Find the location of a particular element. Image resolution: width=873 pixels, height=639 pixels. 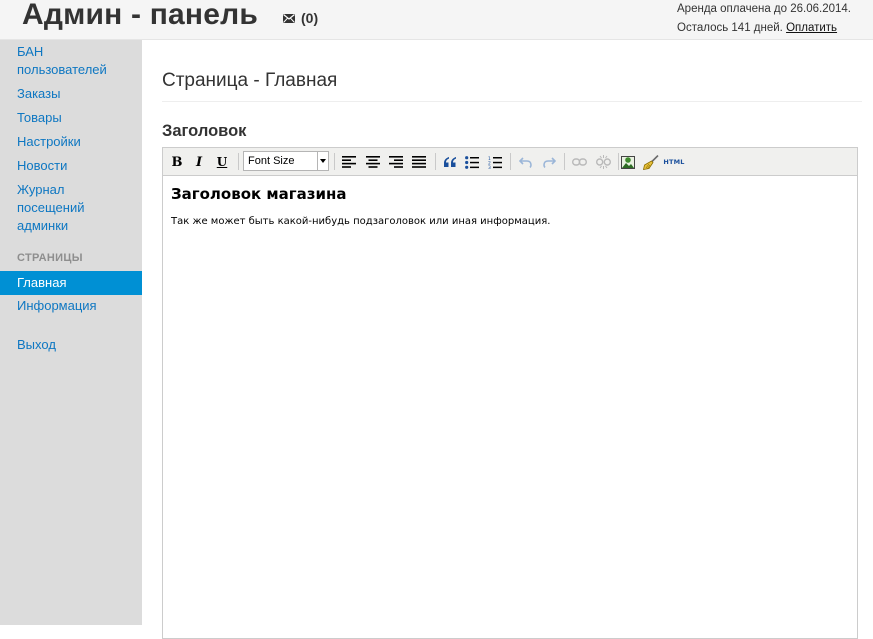

numbered-list-icon: 1 2 3 is located at coordinates (495, 162).